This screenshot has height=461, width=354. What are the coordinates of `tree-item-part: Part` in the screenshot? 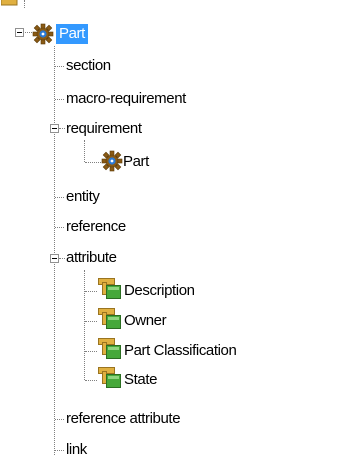 It's located at (72, 34).